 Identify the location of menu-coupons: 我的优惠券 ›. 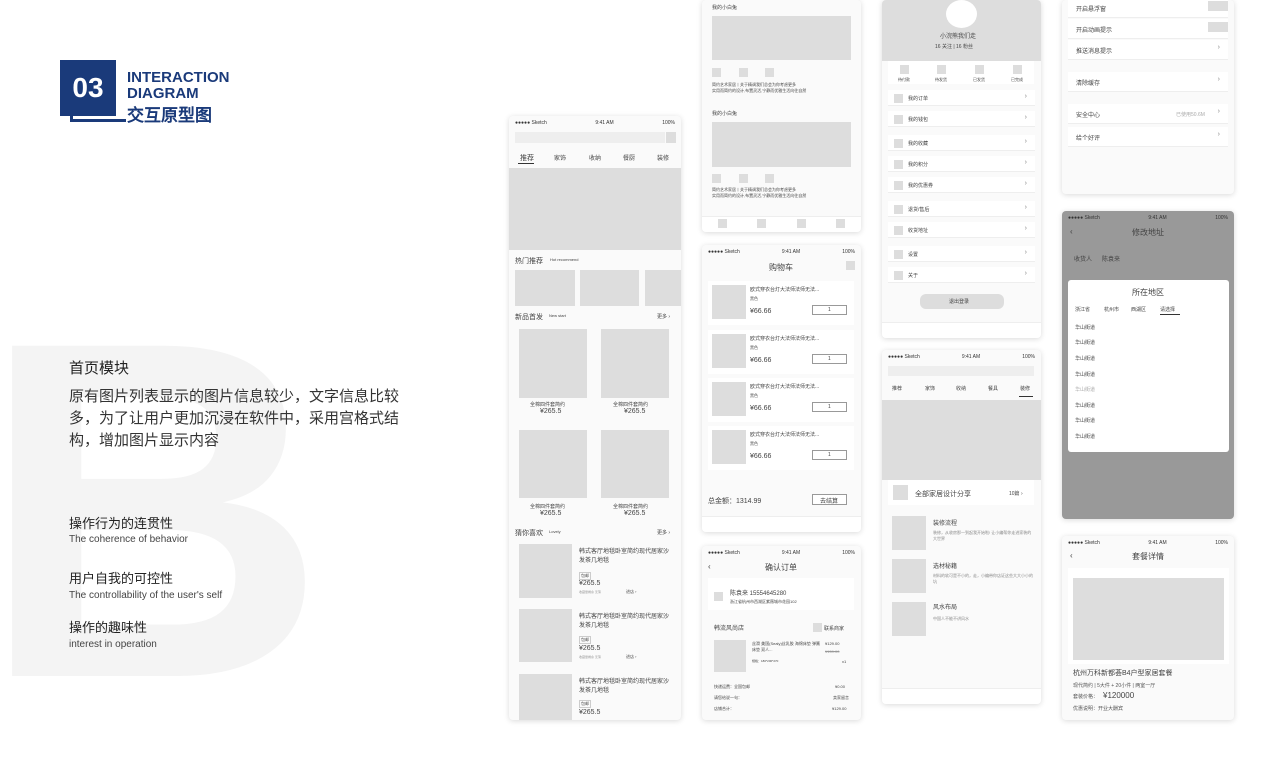
(961, 185).